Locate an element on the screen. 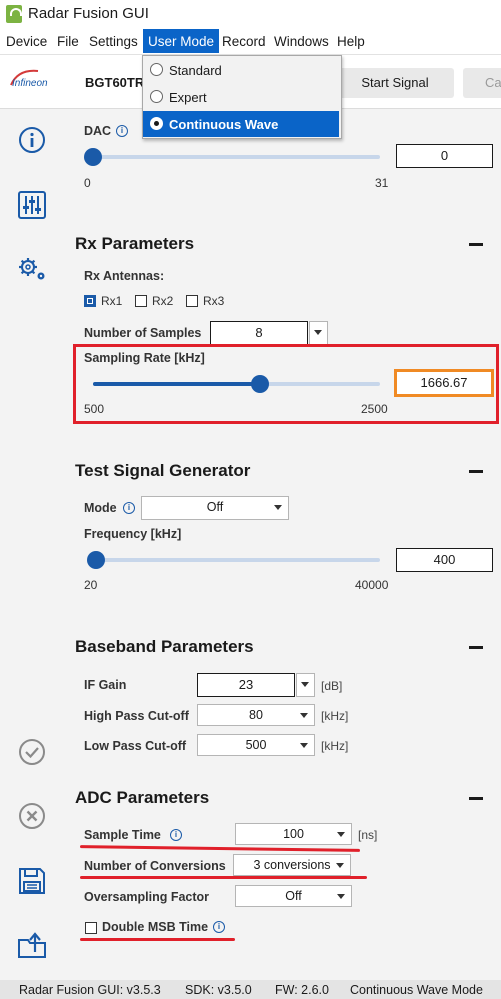  status-sdk-version: SDK: v3.5.0 is located at coordinates (218, 990).